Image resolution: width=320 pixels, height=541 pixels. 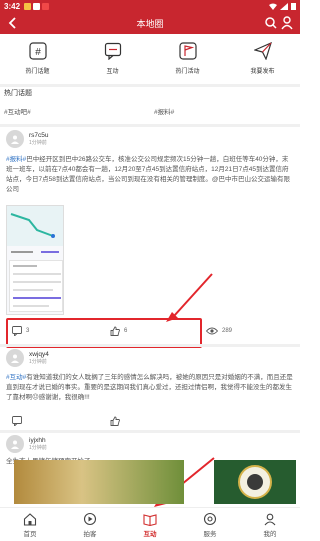 I want to click on app-header: 本地圈, so click(x=150, y=23).